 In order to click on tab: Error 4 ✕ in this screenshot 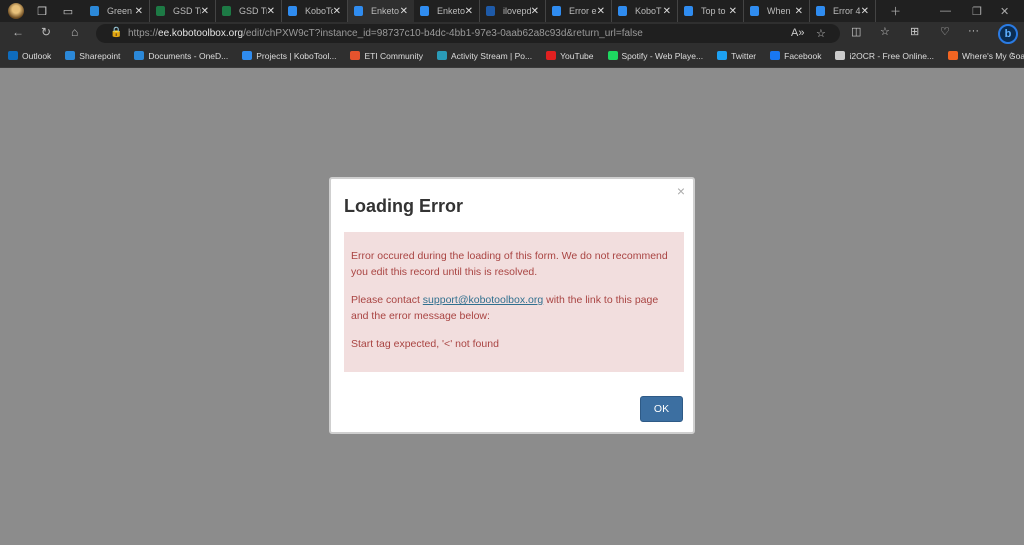, I will do `click(843, 11)`.